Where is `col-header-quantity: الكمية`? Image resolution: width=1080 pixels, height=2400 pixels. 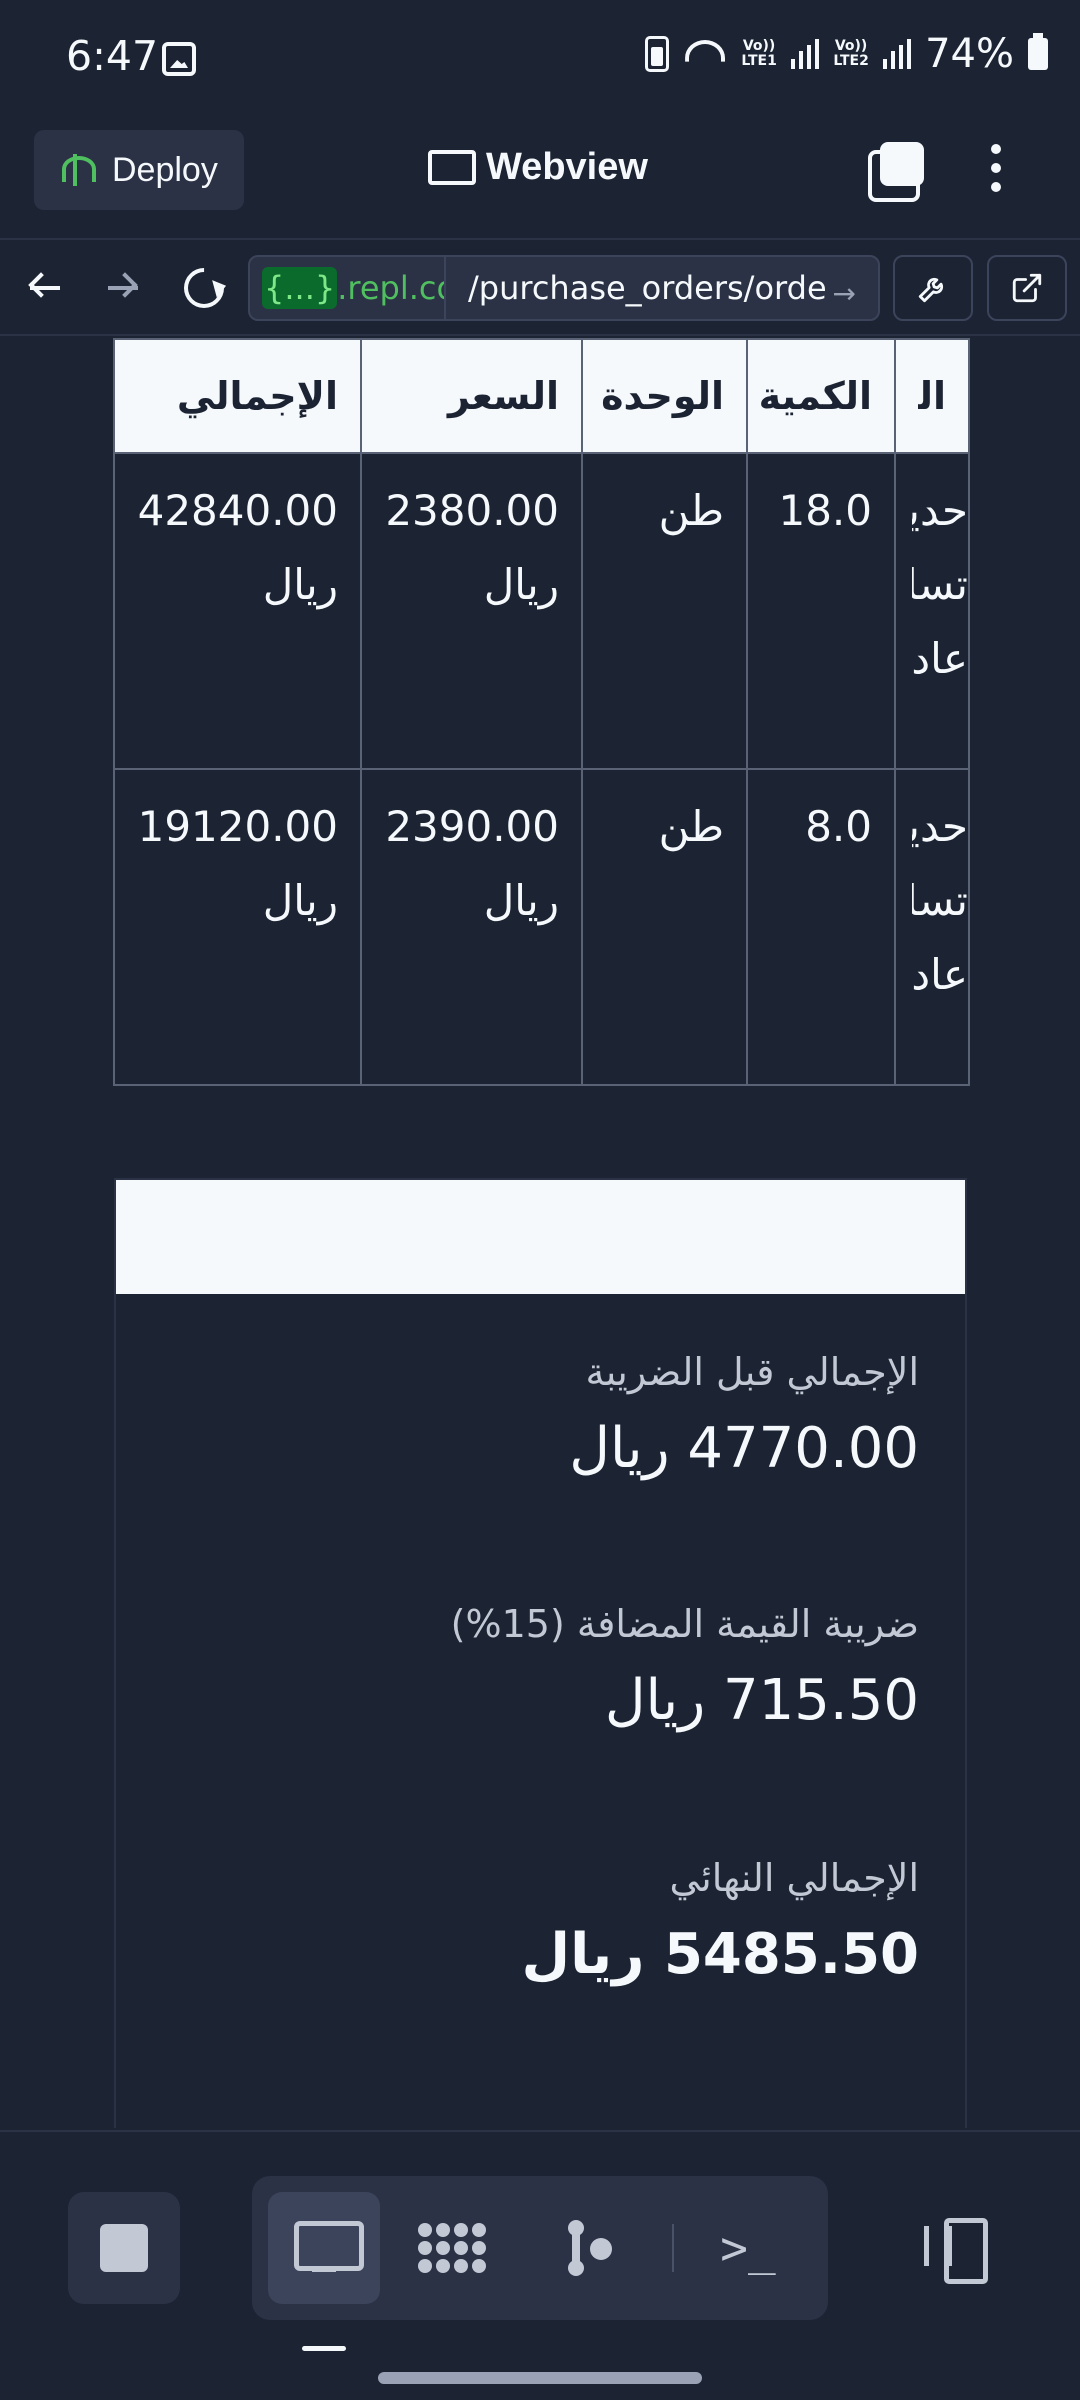 col-header-quantity: الكمية is located at coordinates (821, 396).